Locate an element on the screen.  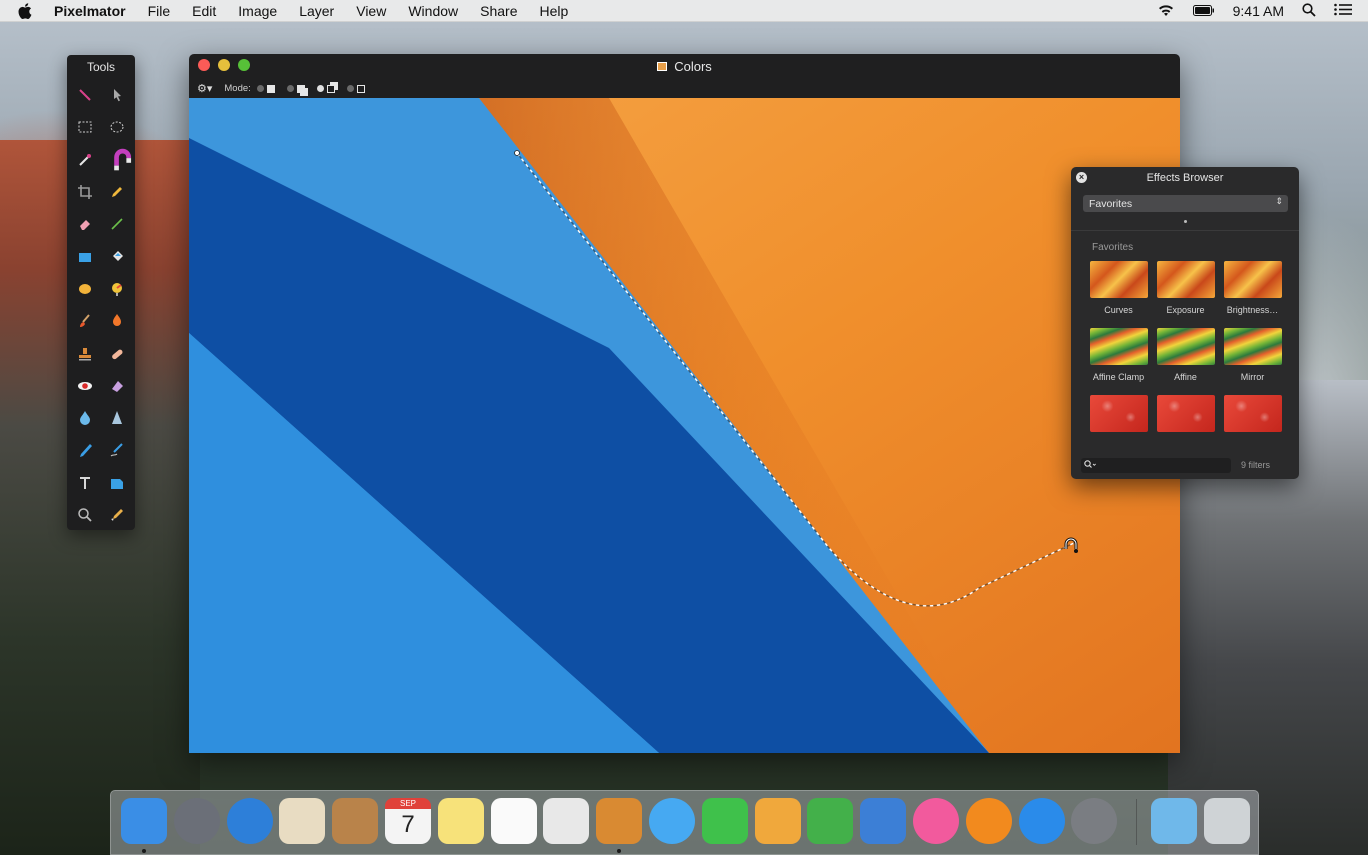
dock-safari-icon is located at coordinates (249, 821).